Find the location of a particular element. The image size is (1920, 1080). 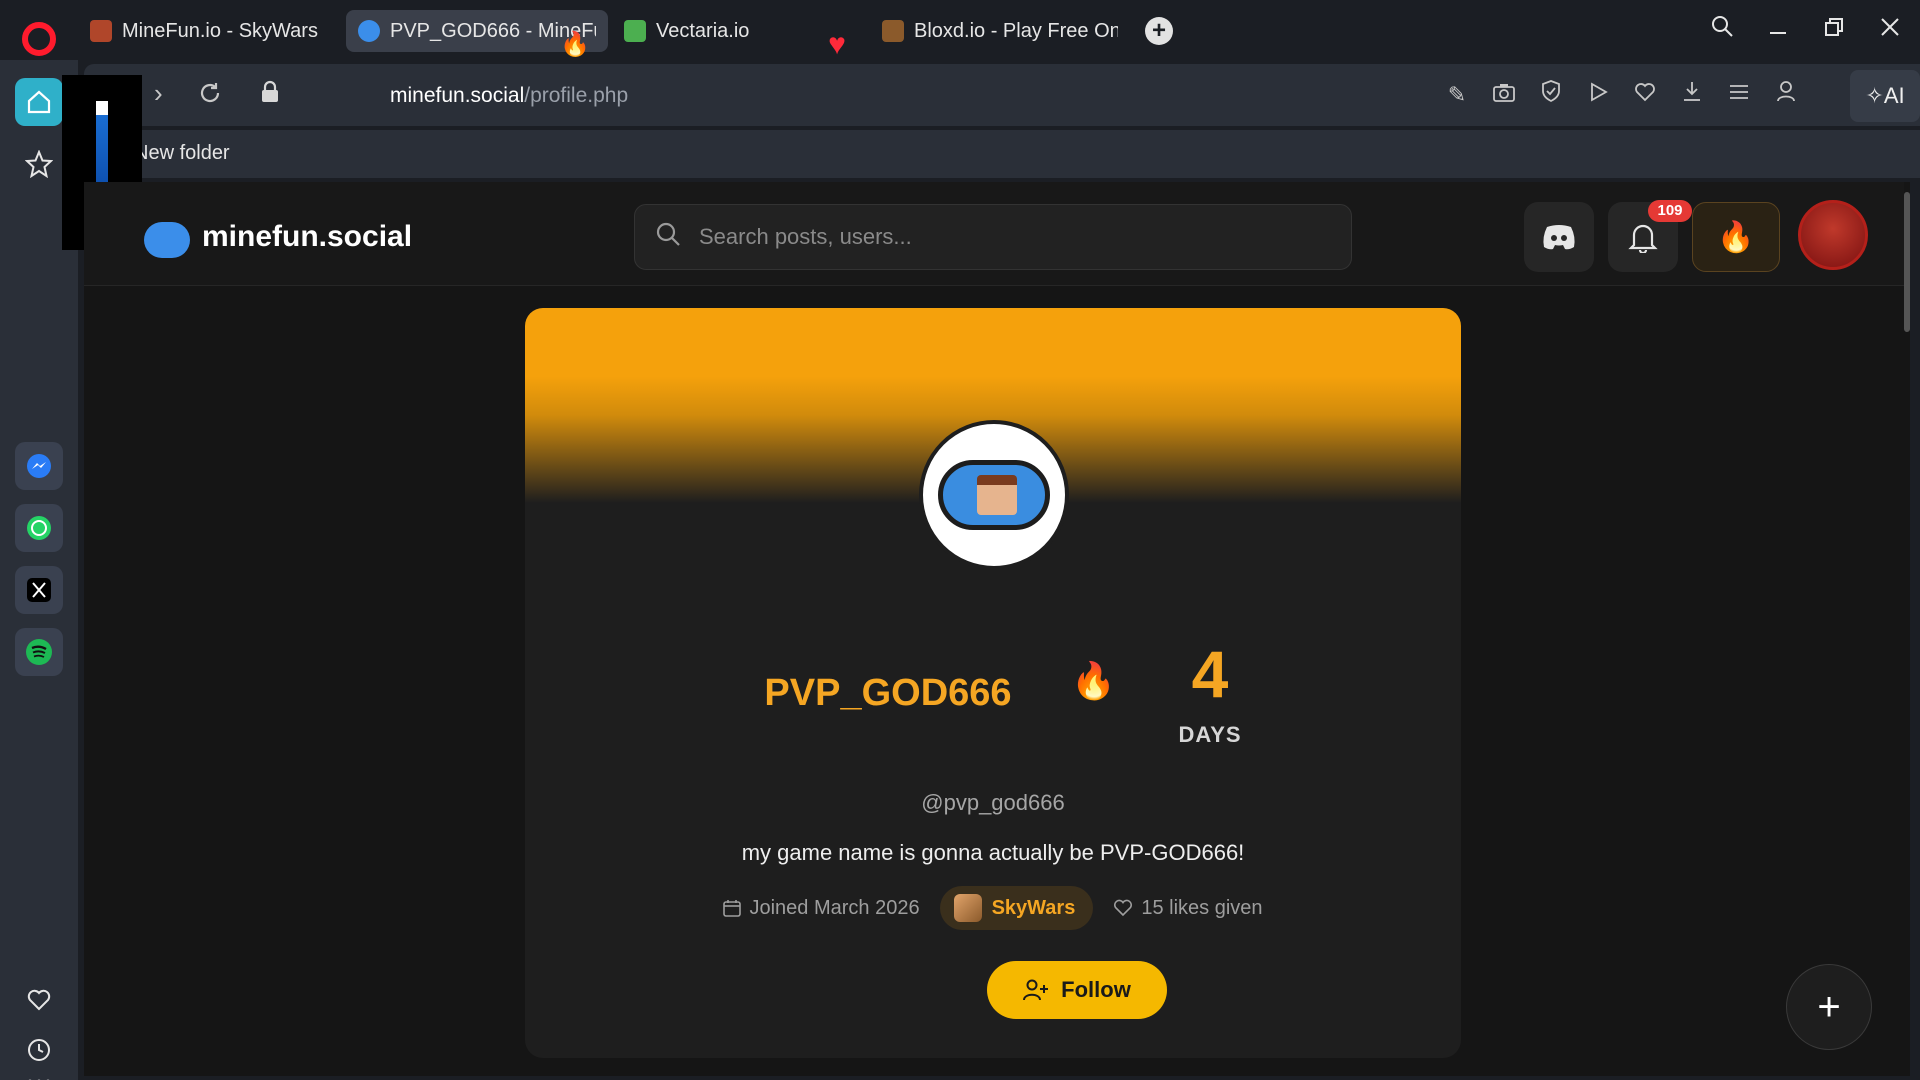

profile-username: PVP_GOD666 is located at coordinates (888, 693).